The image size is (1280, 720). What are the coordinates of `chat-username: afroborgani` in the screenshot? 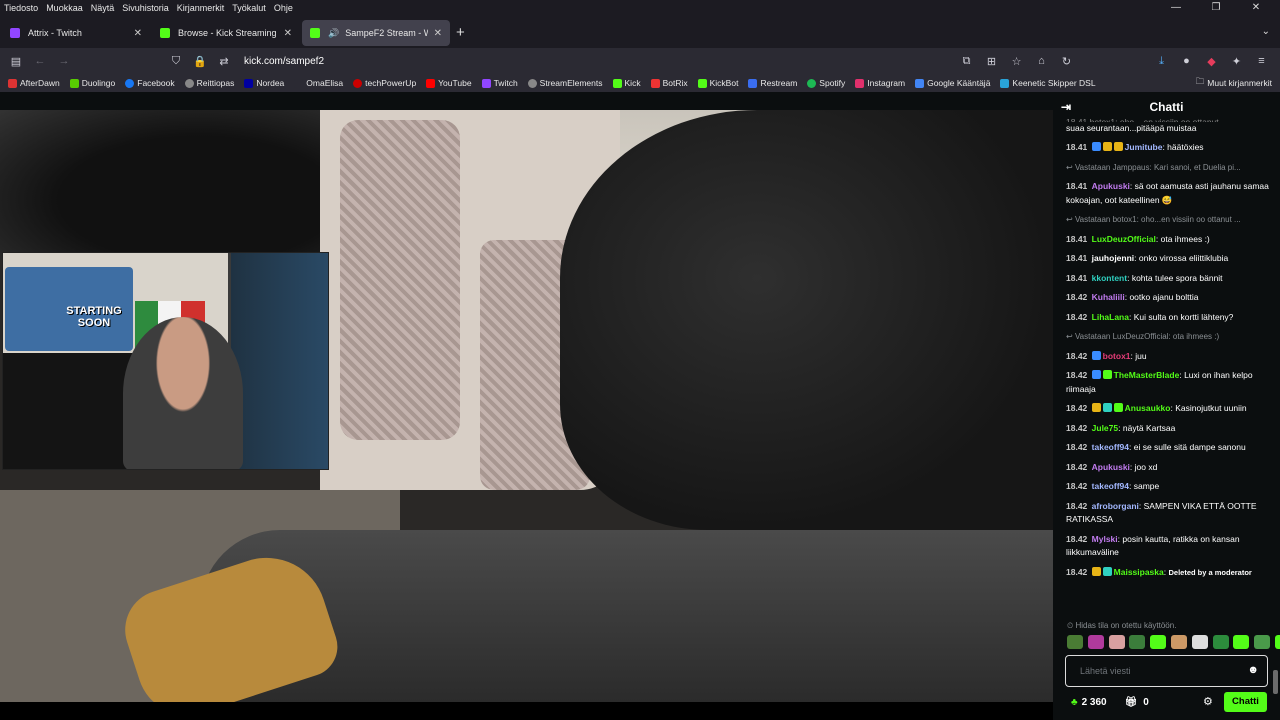 It's located at (1115, 506).